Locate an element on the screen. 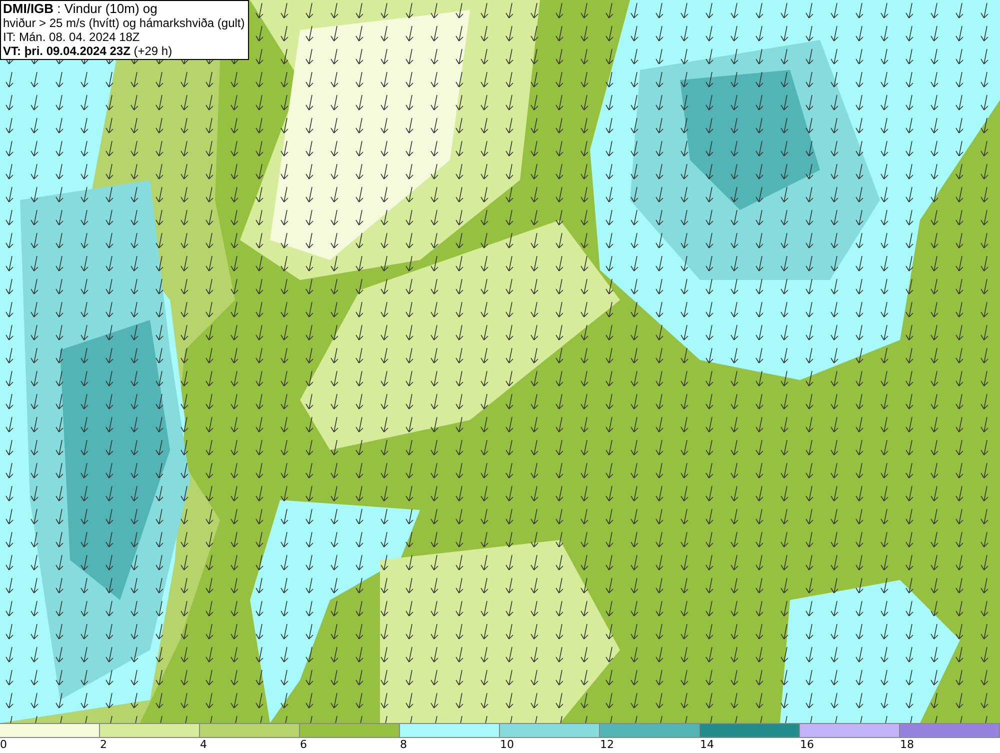 This screenshot has width=1000, height=753. title-line: VT: þri. 09.04.2024 23Z (+29 h) is located at coordinates (88, 51).